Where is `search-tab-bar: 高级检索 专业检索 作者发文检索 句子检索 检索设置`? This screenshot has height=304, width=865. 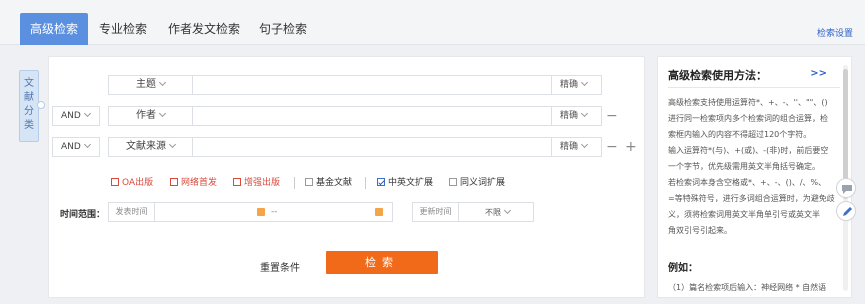
search-tab-bar: 高级检索 专业检索 作者发文检索 句子检索 检索设置 is located at coordinates (432, 22).